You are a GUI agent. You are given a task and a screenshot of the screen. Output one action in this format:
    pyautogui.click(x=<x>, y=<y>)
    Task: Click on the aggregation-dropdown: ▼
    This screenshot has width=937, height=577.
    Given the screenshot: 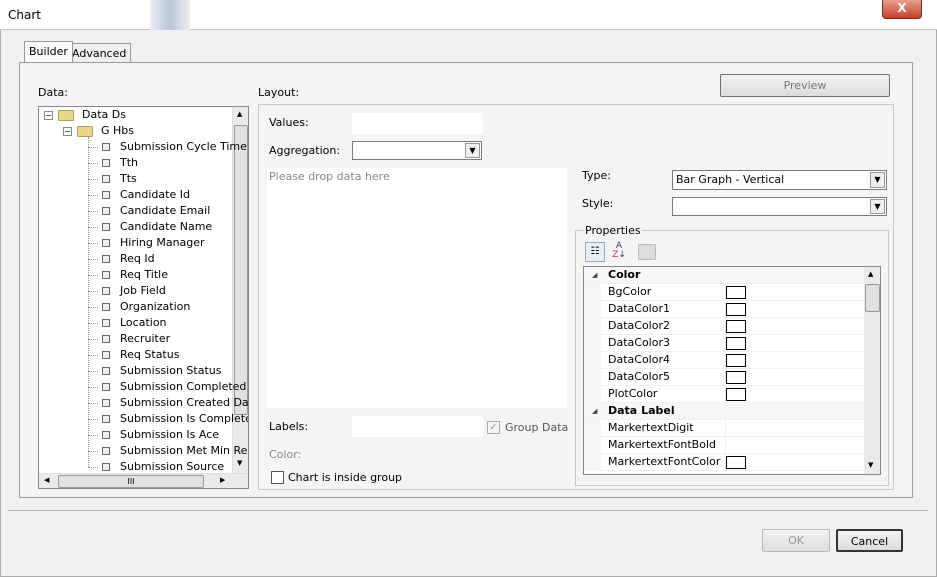 What is the action you would take?
    pyautogui.click(x=417, y=150)
    